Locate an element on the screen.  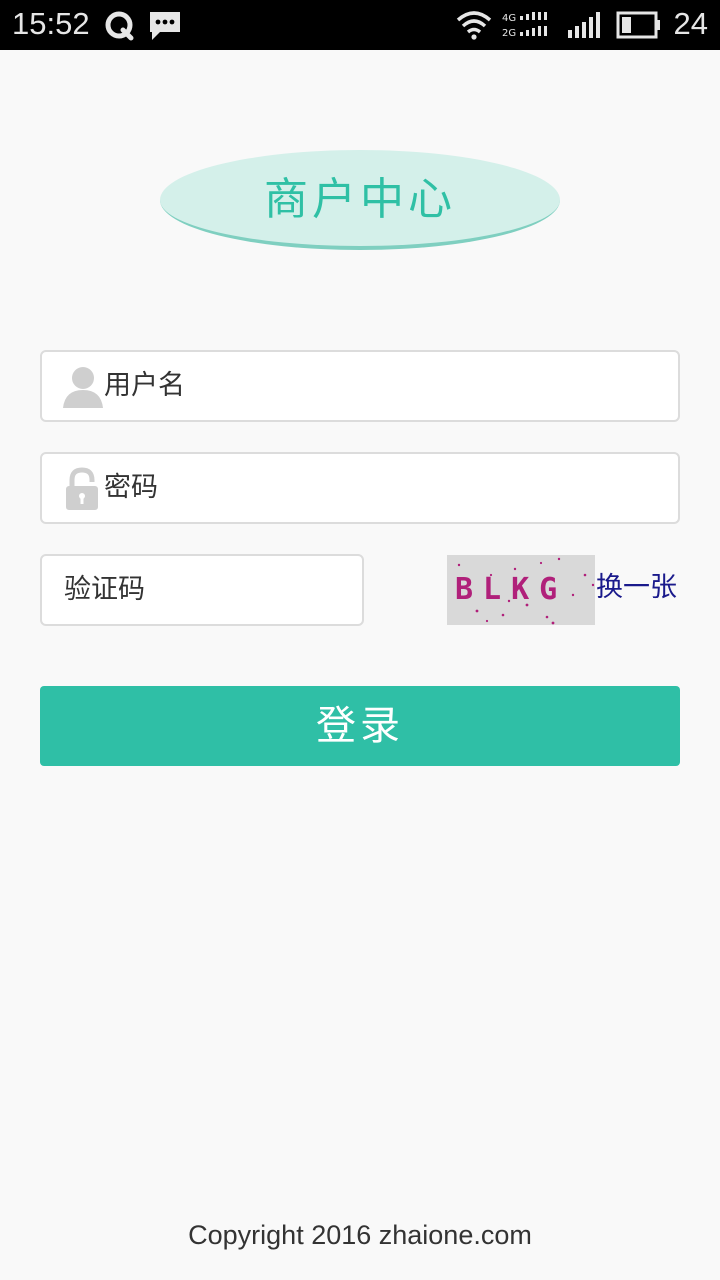
battery-level: 24 is located at coordinates (690, 23).